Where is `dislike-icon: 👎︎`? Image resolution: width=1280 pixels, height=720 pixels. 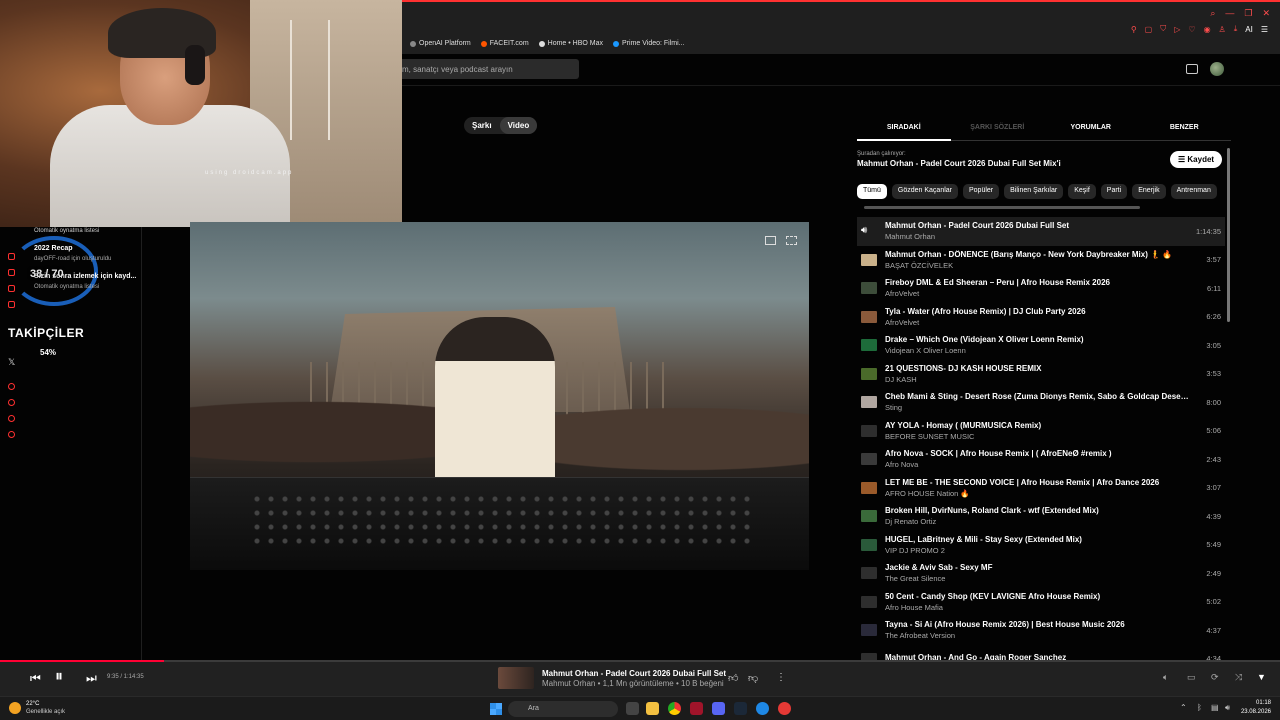
dislike-icon: 👎︎ is located at coordinates (753, 678).